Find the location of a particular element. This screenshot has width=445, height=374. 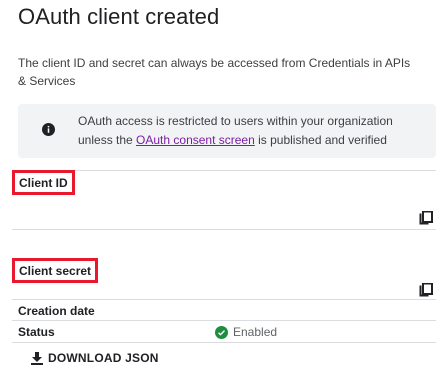

download-json-label: DOWNLOAD JSON is located at coordinates (103, 358).